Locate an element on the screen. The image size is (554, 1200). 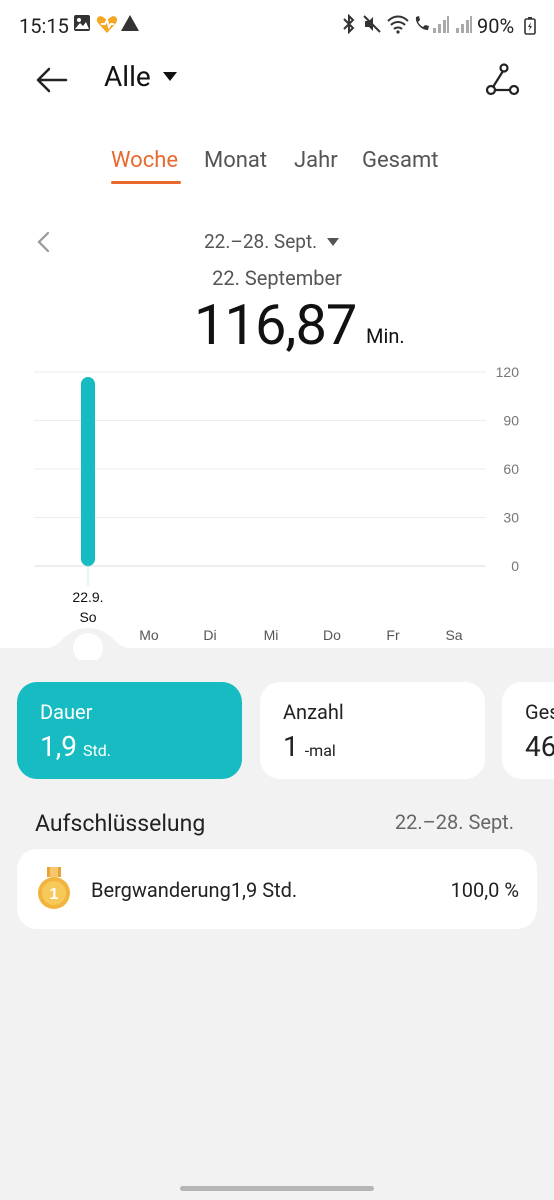
dropdown-caret-icon is located at coordinates (169, 76).